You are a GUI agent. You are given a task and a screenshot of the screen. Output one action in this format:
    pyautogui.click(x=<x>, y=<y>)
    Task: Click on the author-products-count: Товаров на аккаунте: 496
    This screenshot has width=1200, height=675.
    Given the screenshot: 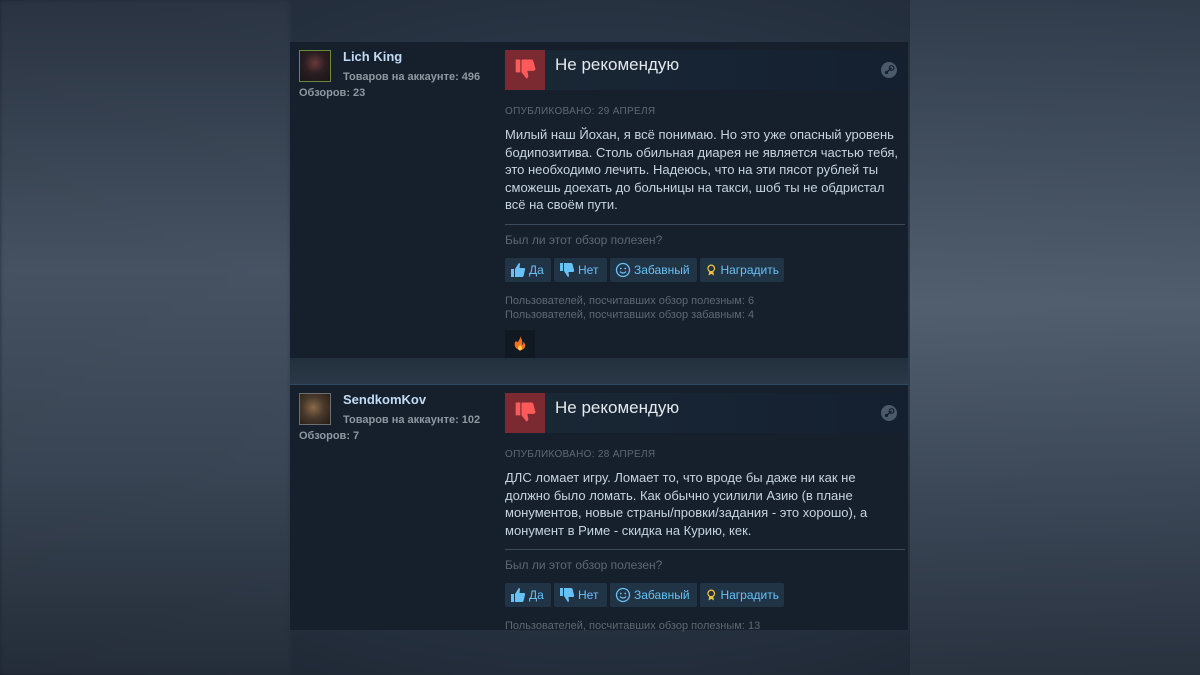 What is the action you would take?
    pyautogui.click(x=411, y=77)
    